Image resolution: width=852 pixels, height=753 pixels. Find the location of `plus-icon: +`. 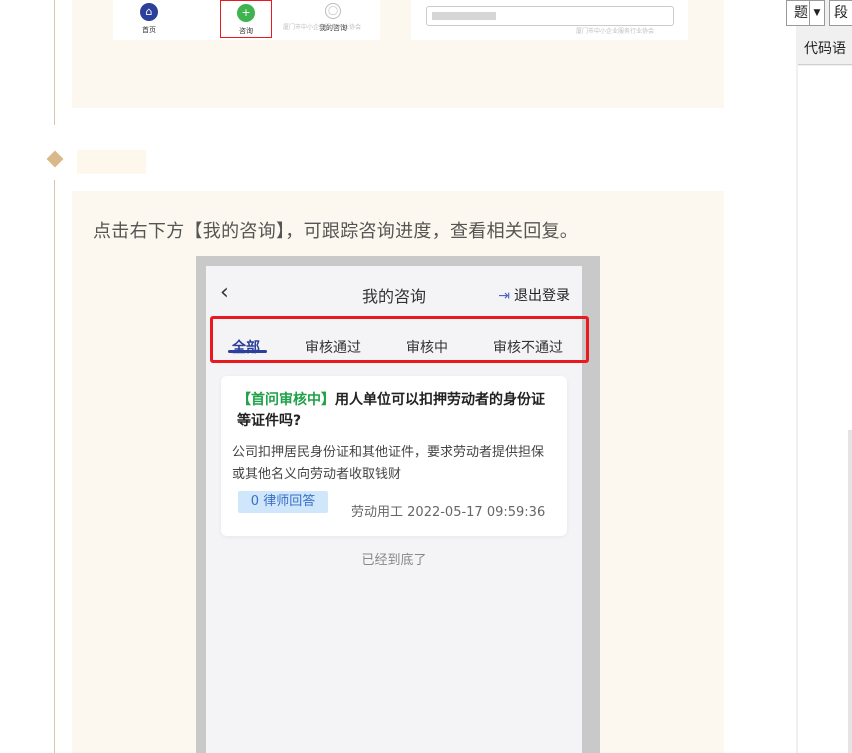

plus-icon: + is located at coordinates (246, 13).